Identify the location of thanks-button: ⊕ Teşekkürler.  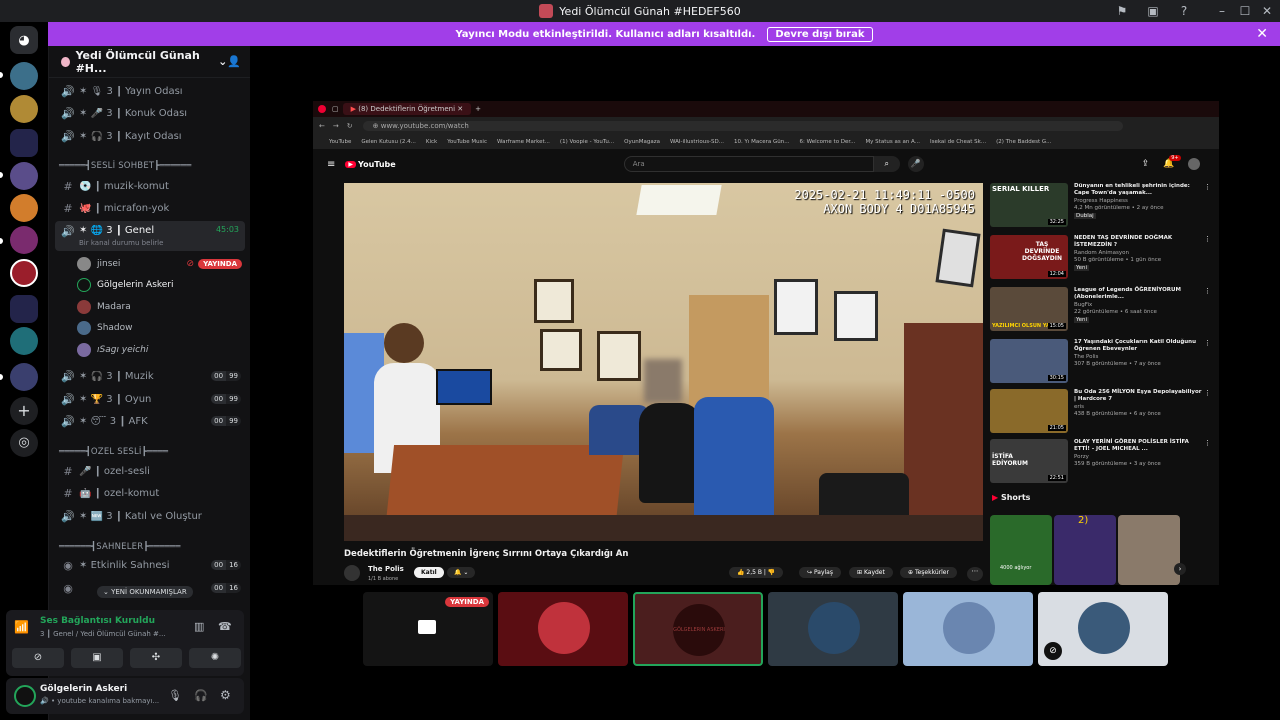
(928, 572).